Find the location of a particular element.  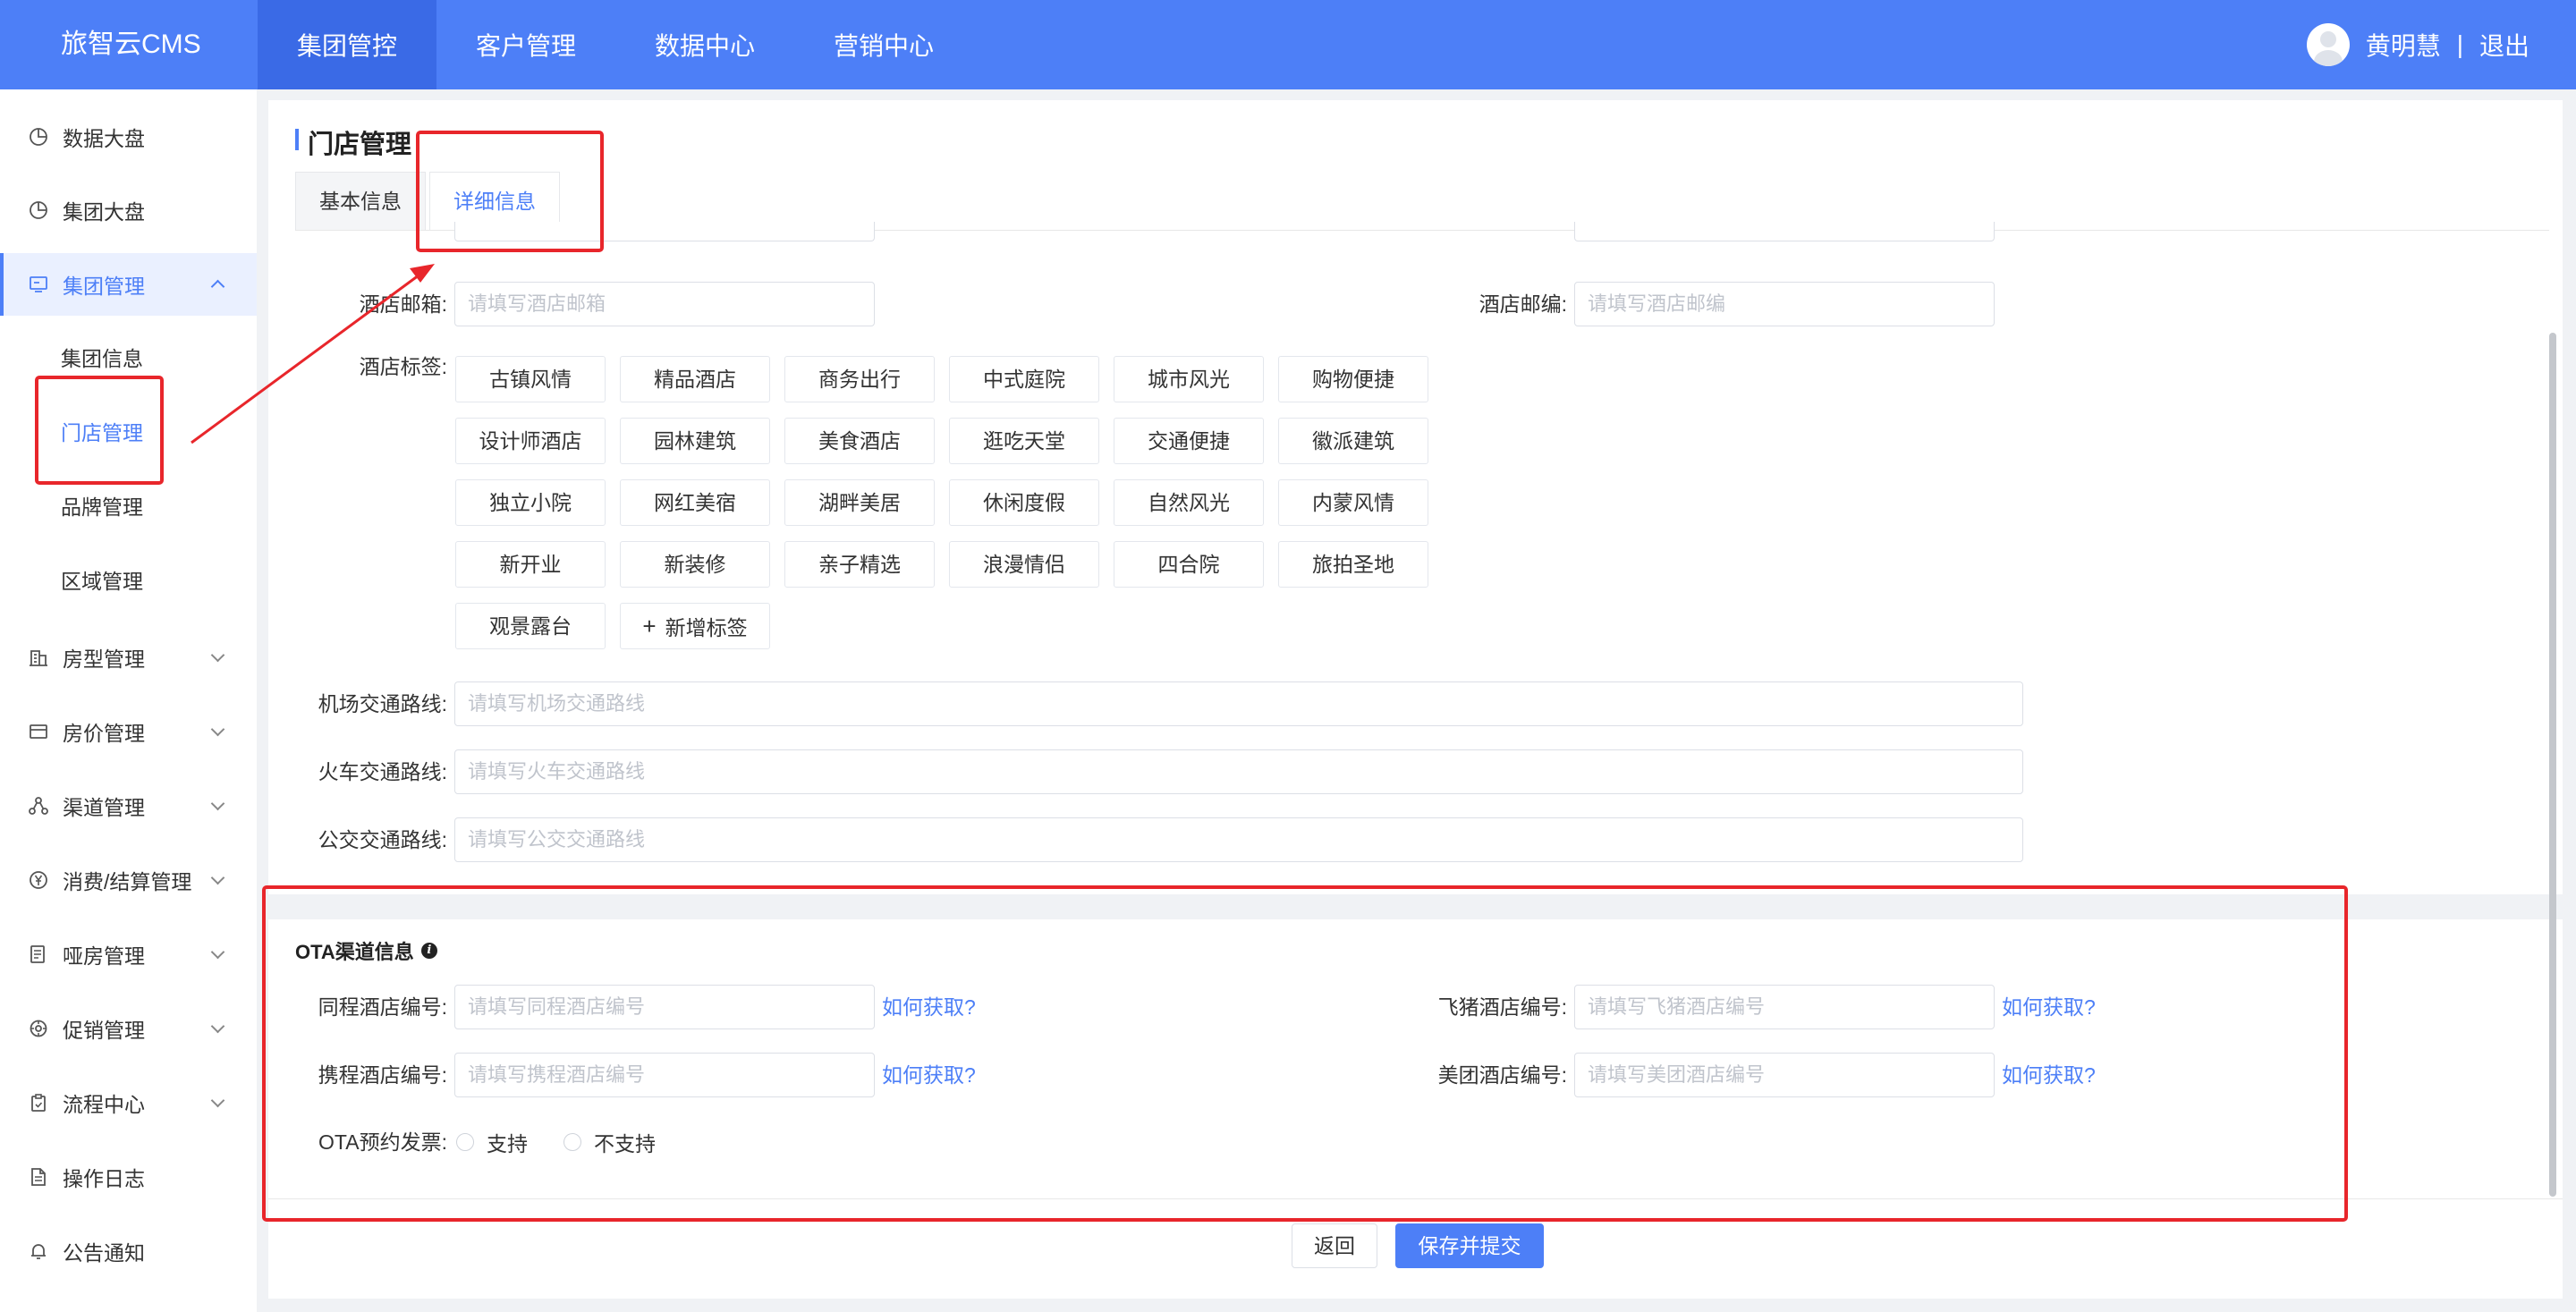

tag-option: 旅拍圣地 is located at coordinates (1353, 564).